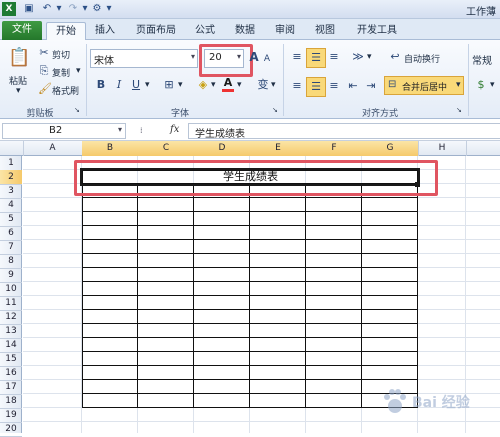 Image resolution: width=500 pixels, height=437 pixels. Describe the element at coordinates (11, 261) in the screenshot. I see `row-header-8: 8` at that location.